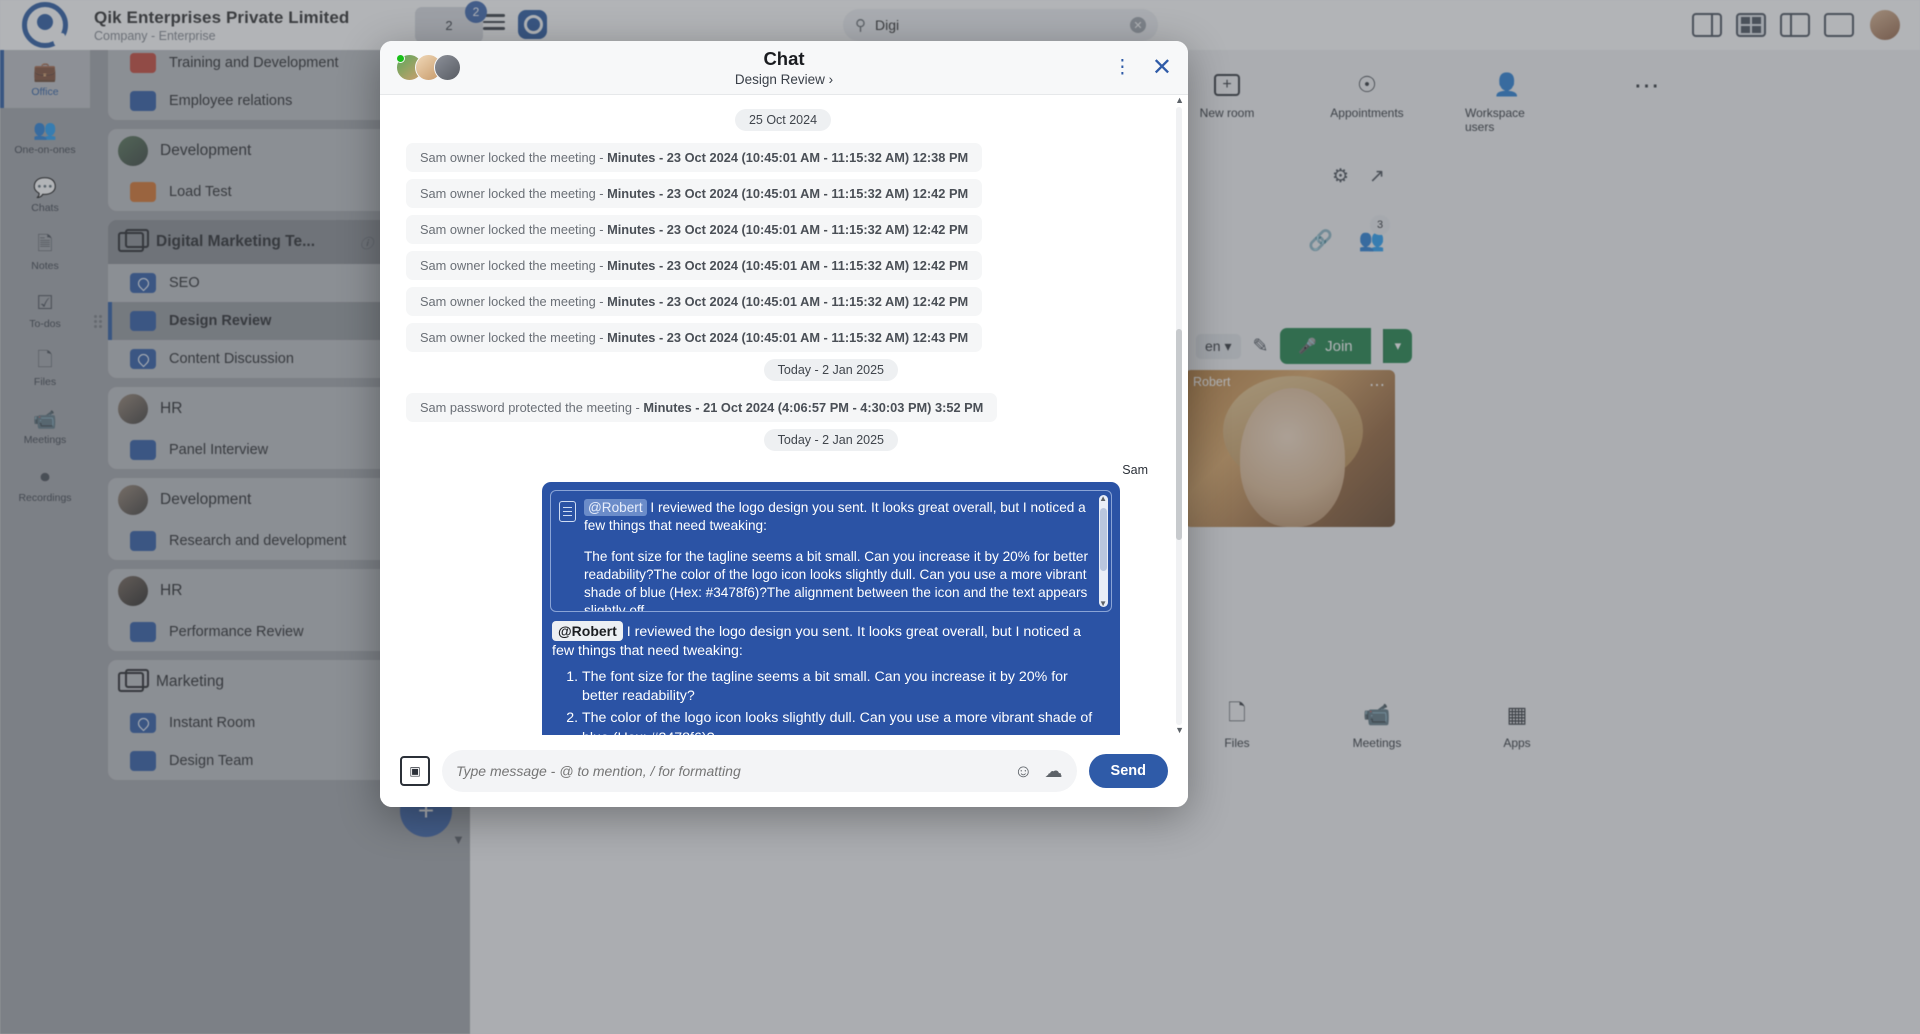  Describe the element at coordinates (1707, 25) in the screenshot. I see `panel-right-icon` at that location.